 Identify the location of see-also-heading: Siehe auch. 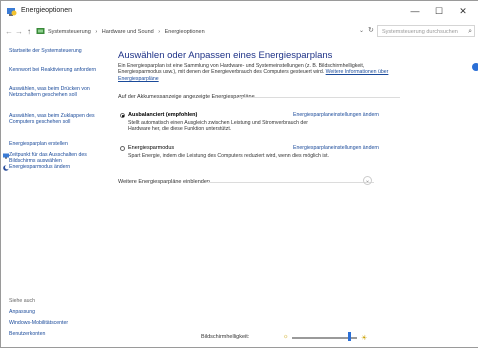
(22, 301).